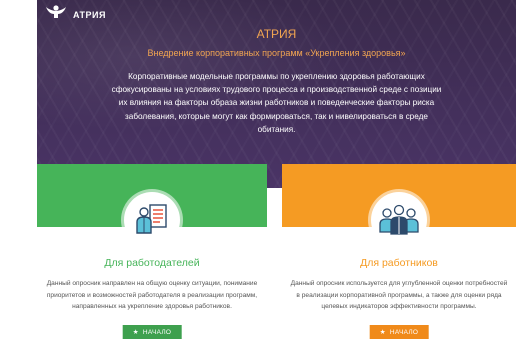 This screenshot has width=523, height=360. What do you see at coordinates (152, 220) in the screenshot?
I see `employer-checklist-icon` at bounding box center [152, 220].